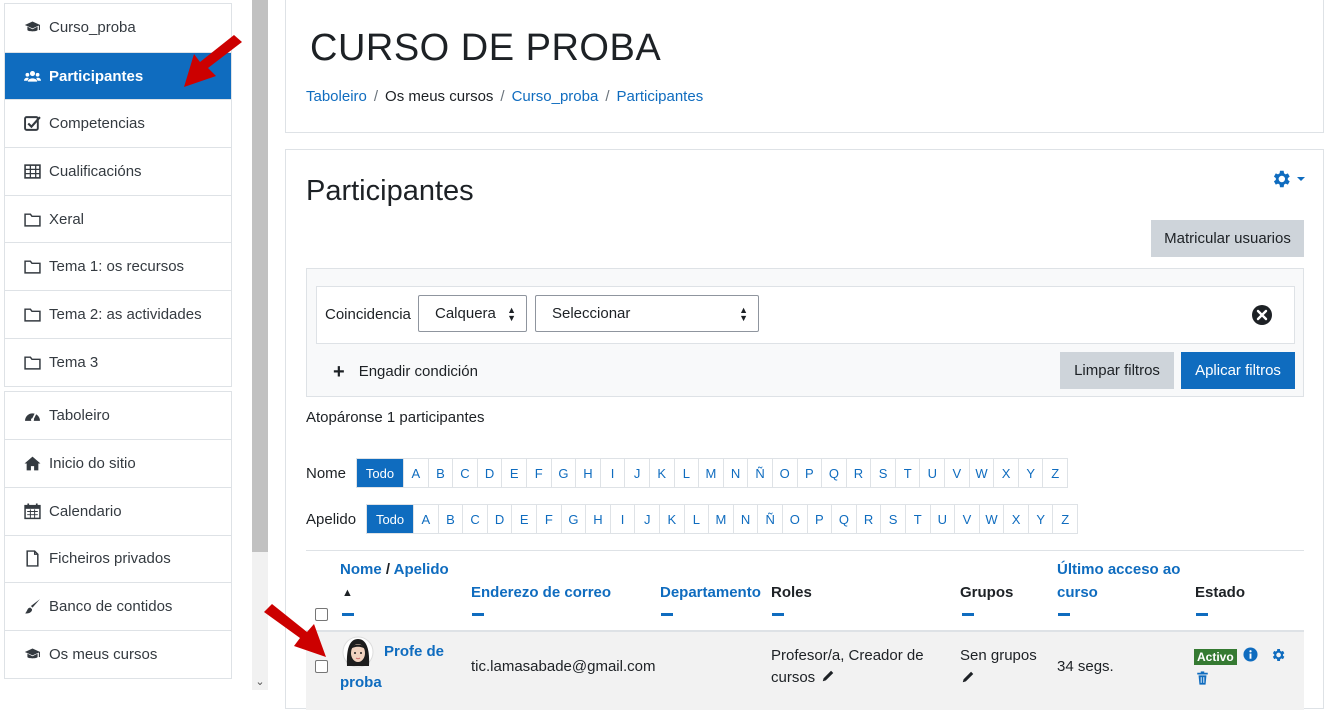 Image resolution: width=1328 pixels, height=710 pixels. I want to click on sidebar-scrollbar-thumb, so click(260, 276).